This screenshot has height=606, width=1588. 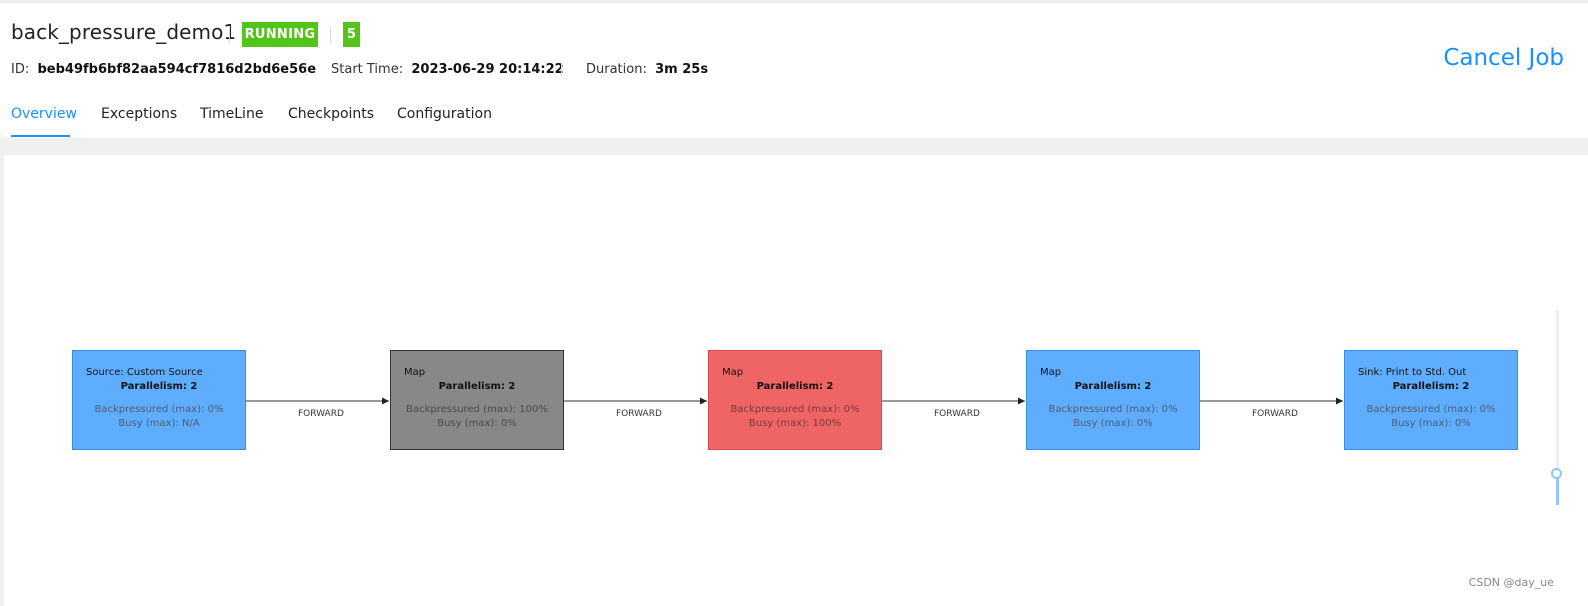 I want to click on node-title: Sink: Print to Std. Out, so click(x=1412, y=372).